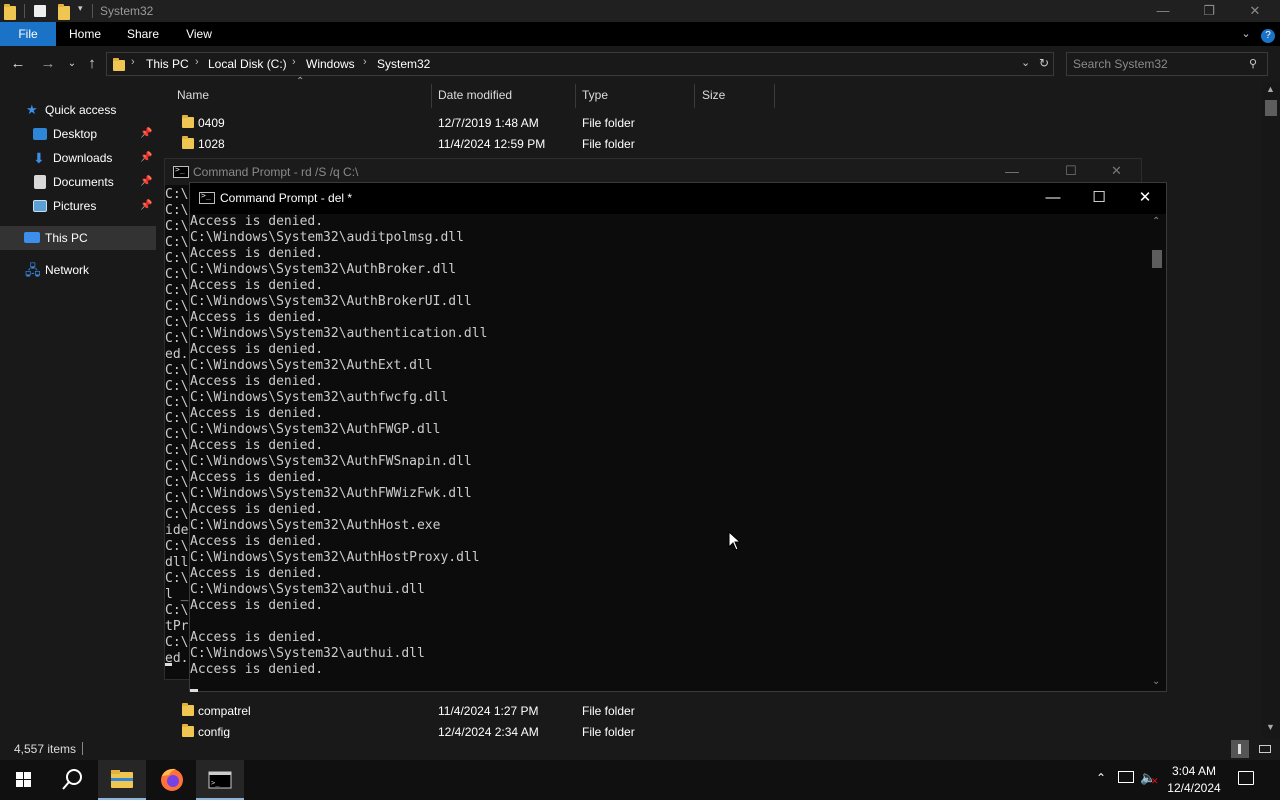 The width and height of the screenshot is (1280, 800). Describe the element at coordinates (1268, 34) in the screenshot. I see `help-icon: ?` at that location.